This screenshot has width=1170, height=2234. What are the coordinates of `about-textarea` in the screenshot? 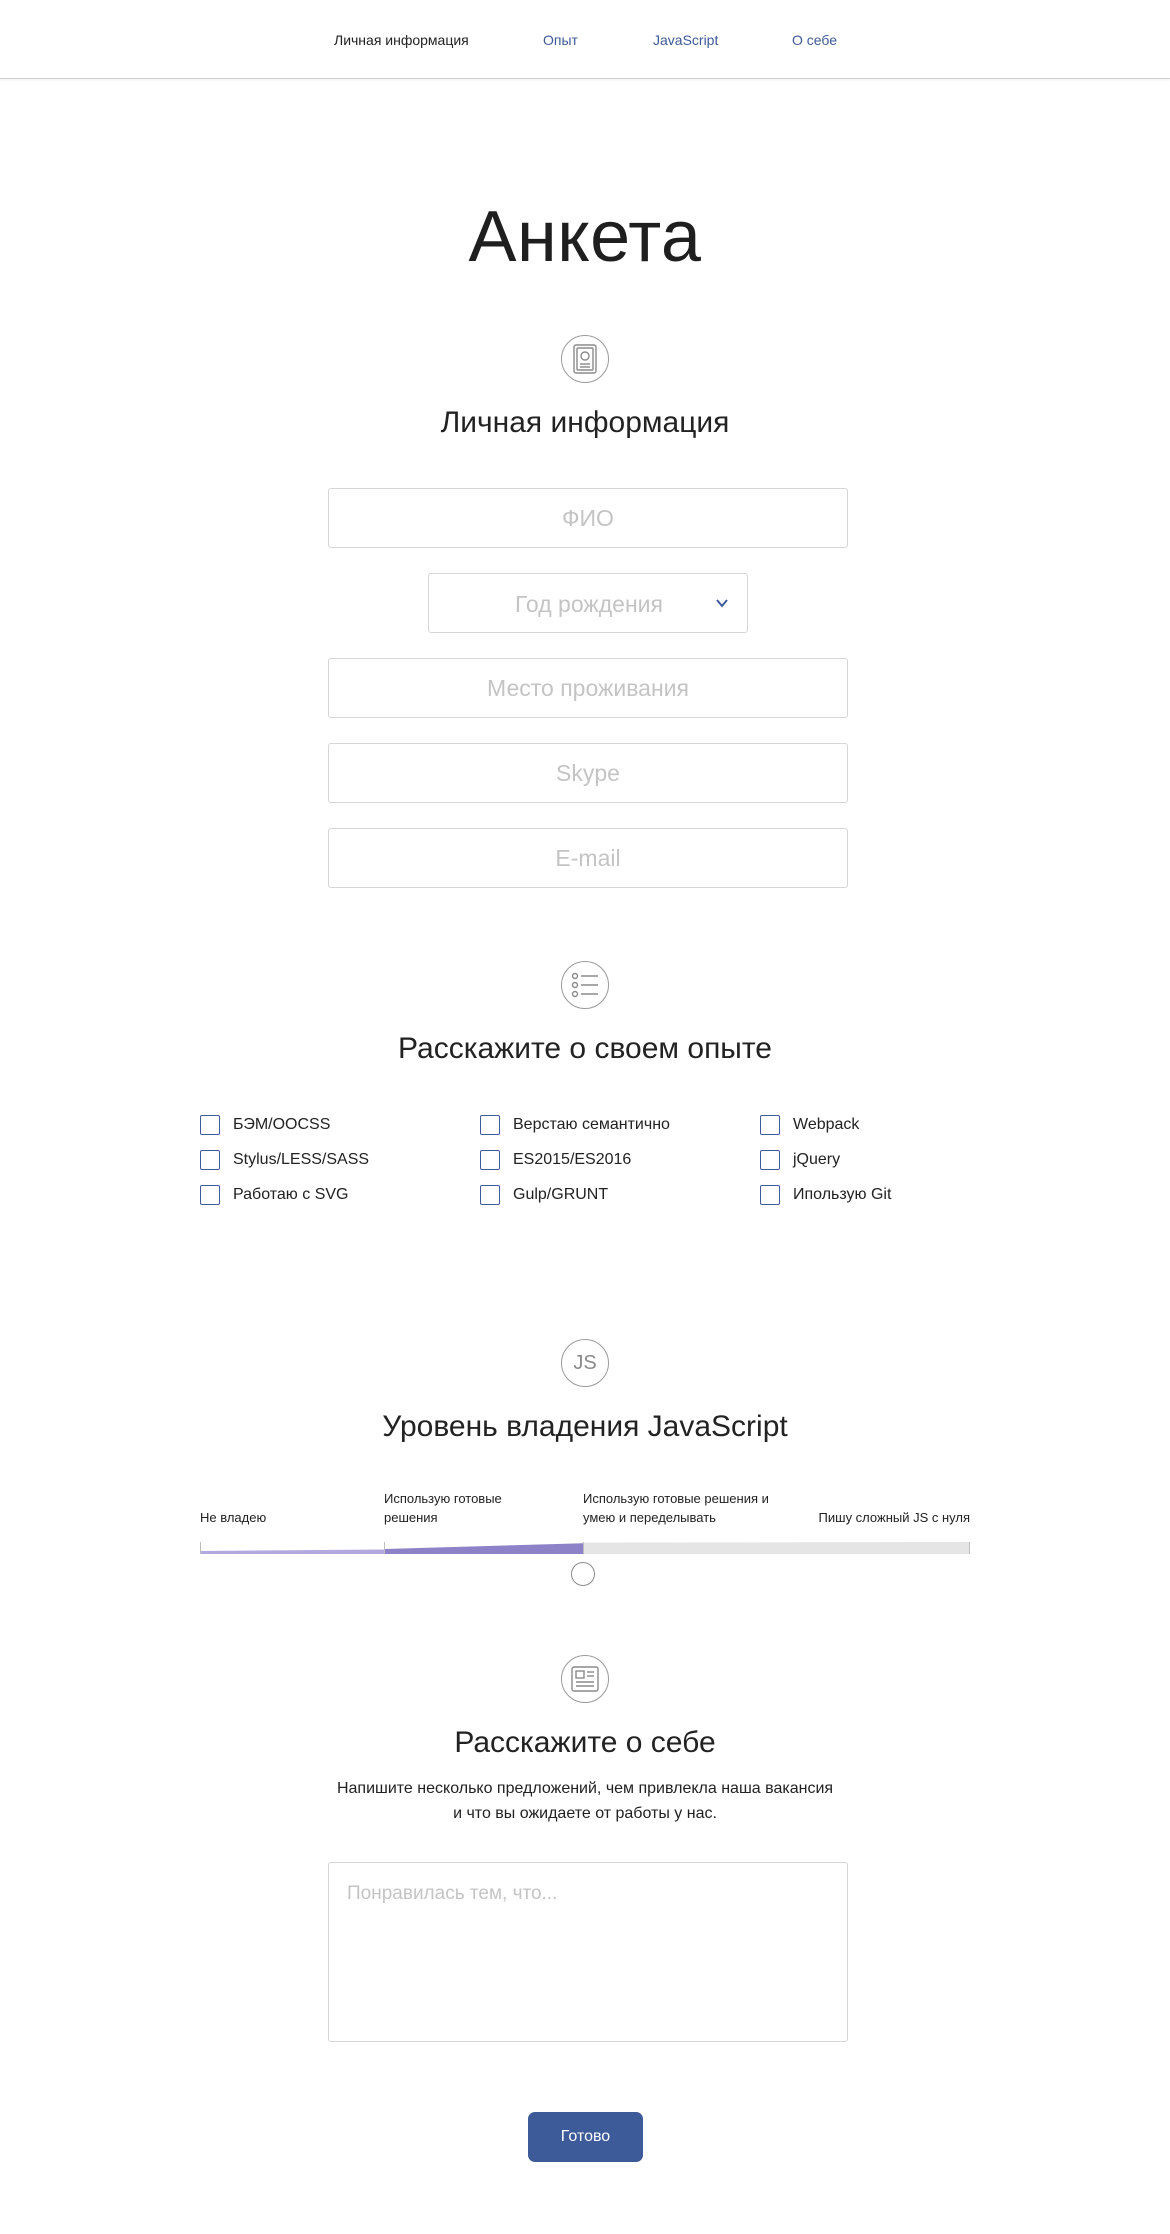 It's located at (588, 1952).